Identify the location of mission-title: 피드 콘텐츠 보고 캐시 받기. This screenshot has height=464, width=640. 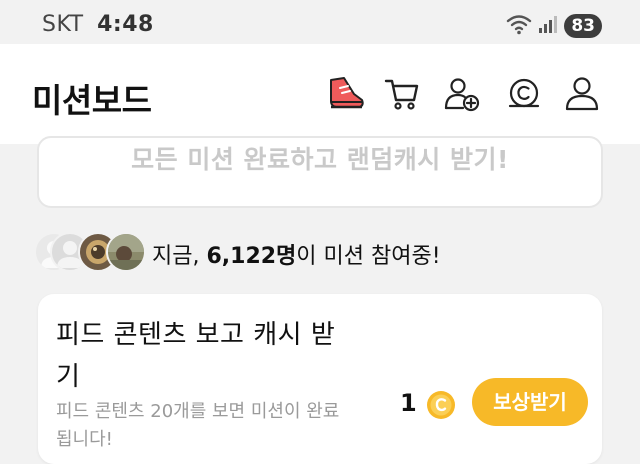
(196, 356).